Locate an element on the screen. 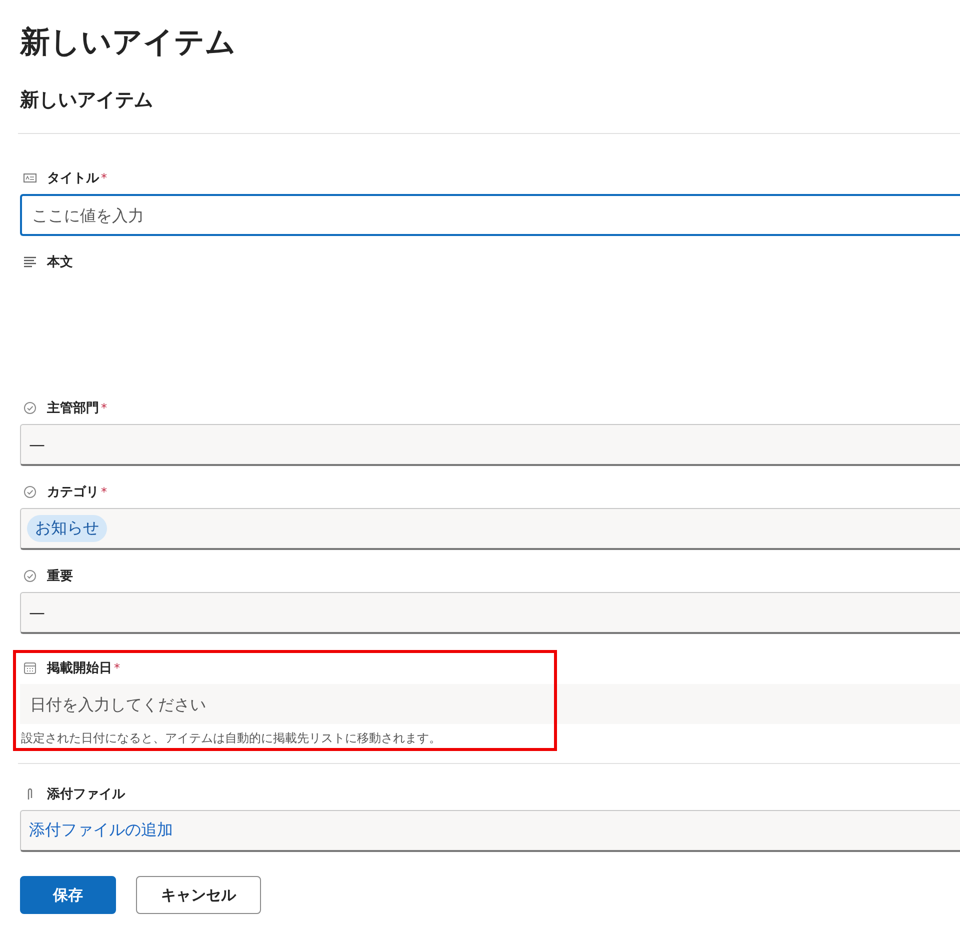 Image resolution: width=960 pixels, height=950 pixels. field-label: 掲載開始日 is located at coordinates (79, 668).